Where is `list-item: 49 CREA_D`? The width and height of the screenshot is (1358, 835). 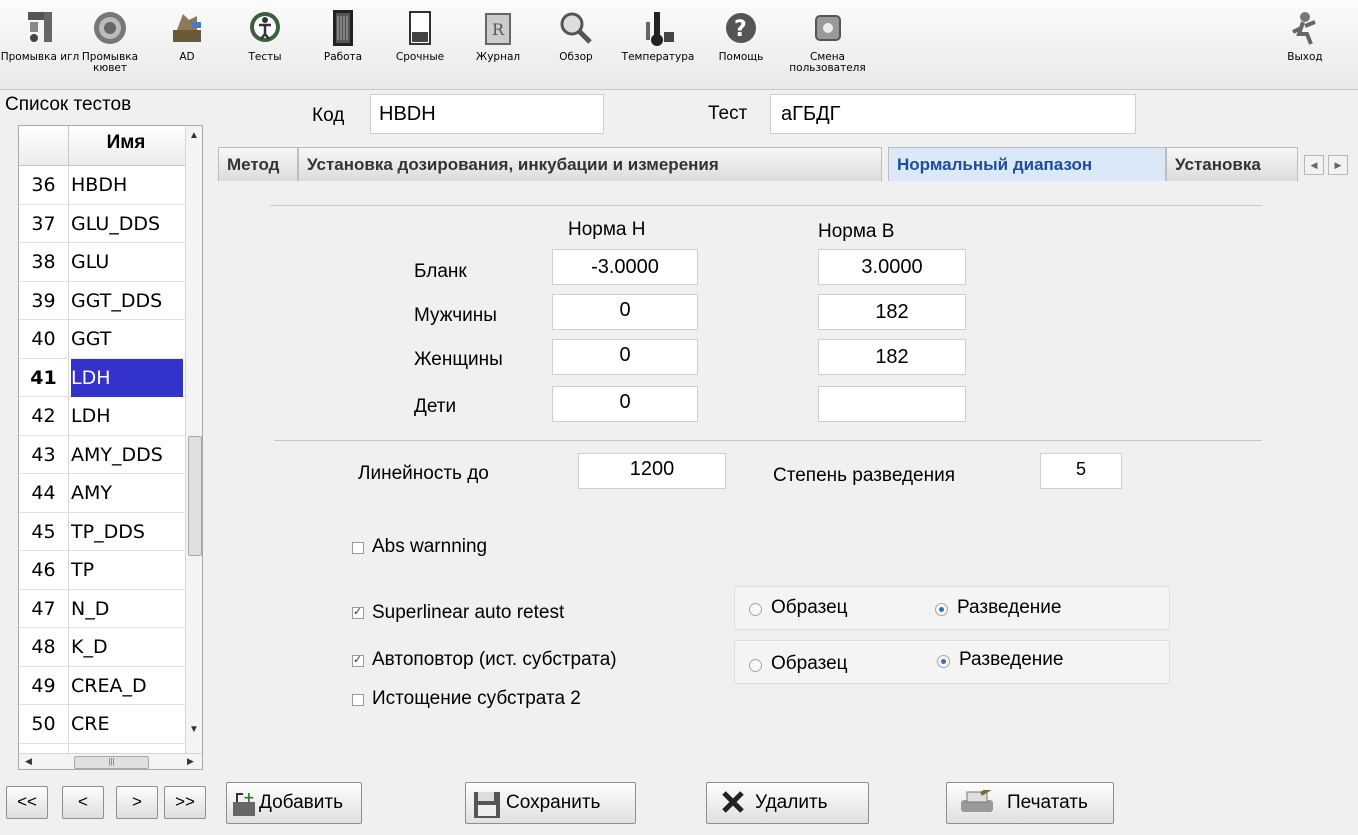
list-item: 49 CREA_D is located at coordinates (102, 685).